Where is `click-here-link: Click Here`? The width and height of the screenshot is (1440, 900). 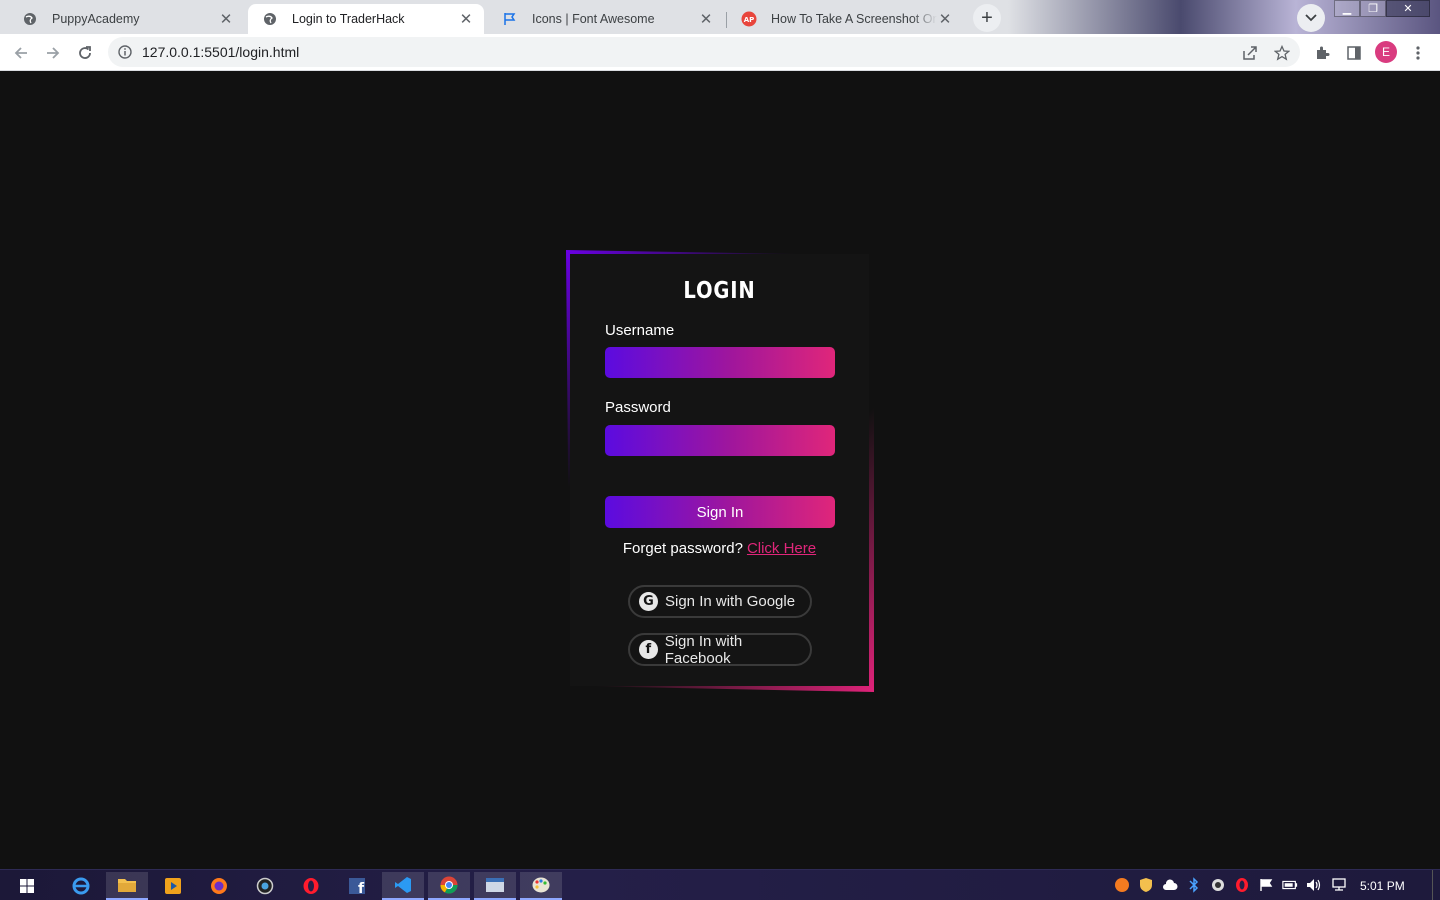 click-here-link: Click Here is located at coordinates (781, 548).